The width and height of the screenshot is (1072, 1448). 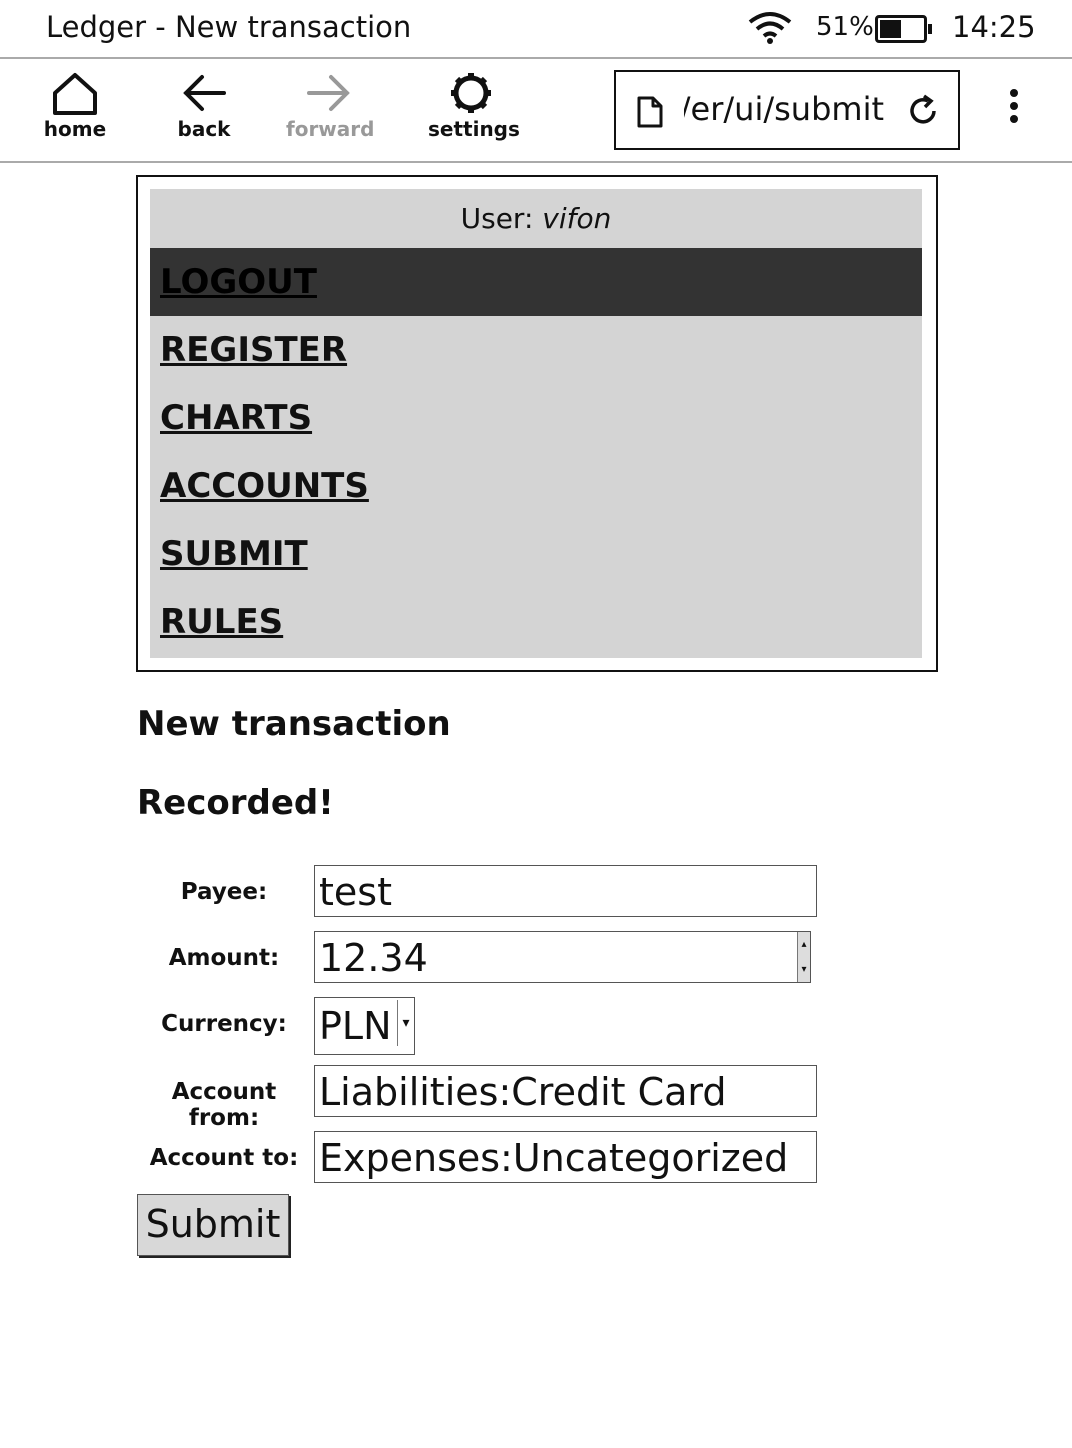 What do you see at coordinates (562, 957) in the screenshot?
I see `amount-input: 12.34 ▴ ▾` at bounding box center [562, 957].